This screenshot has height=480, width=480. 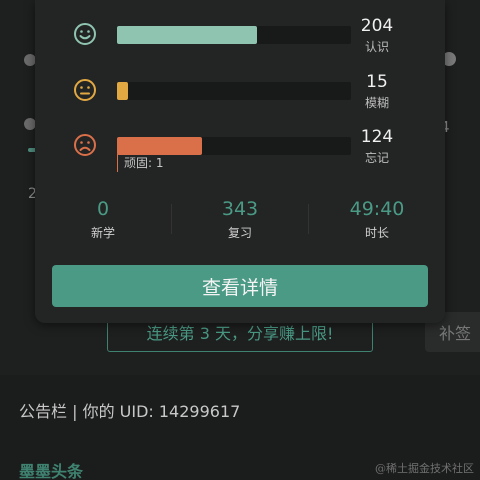 I want to click on fuzzy-bar-track, so click(x=234, y=91).